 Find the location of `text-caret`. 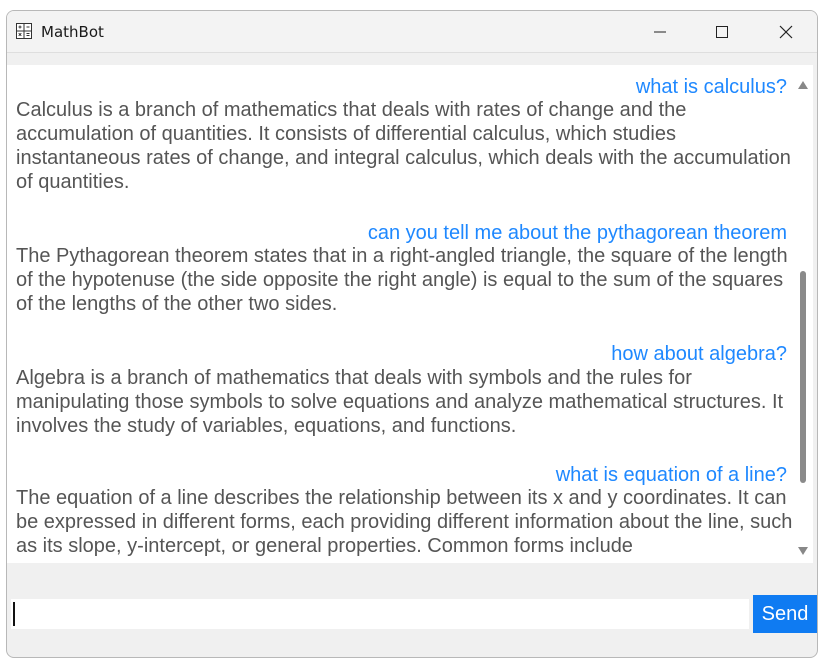

text-caret is located at coordinates (14, 614).